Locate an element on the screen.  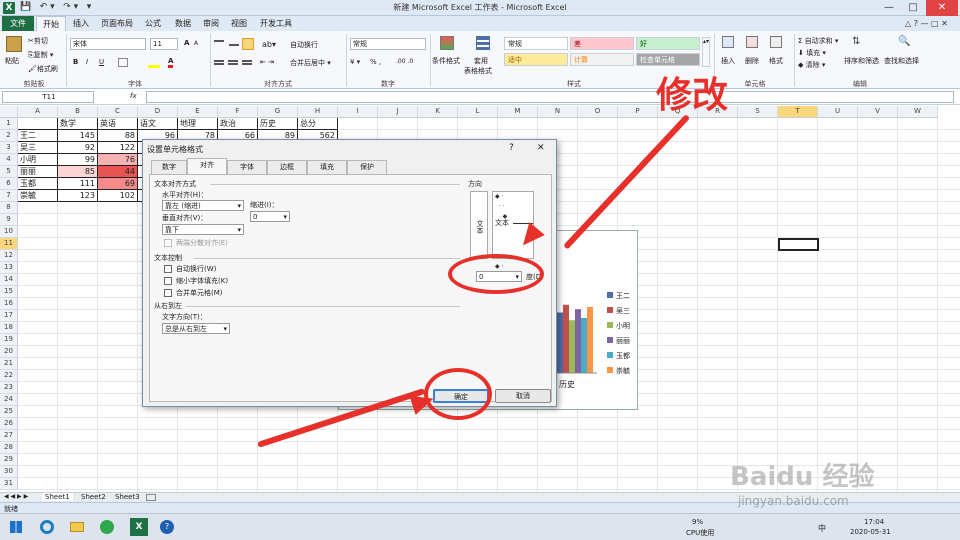
row-header: 22 is located at coordinates (9, 376).